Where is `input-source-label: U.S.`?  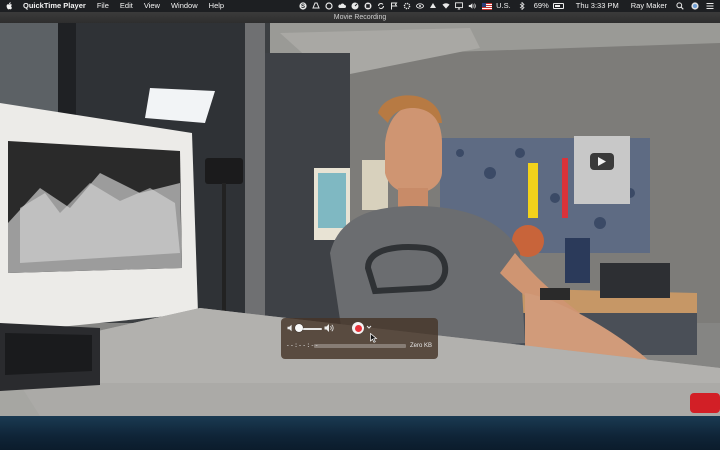
input-source-label: U.S. is located at coordinates (503, 6).